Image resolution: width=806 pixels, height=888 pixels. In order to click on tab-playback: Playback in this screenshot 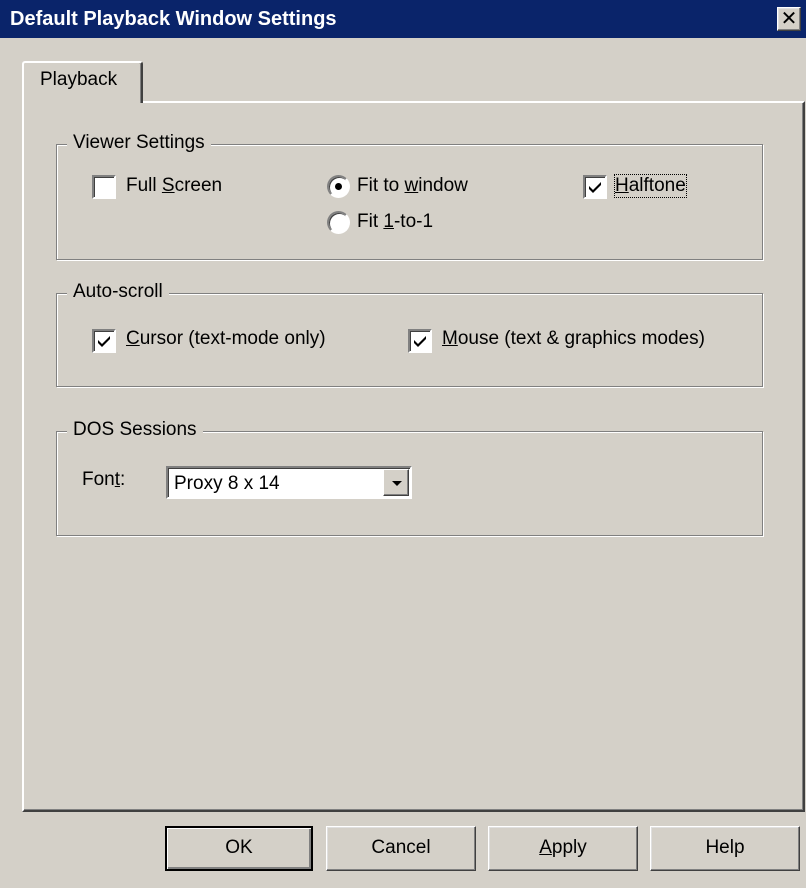, I will do `click(82, 82)`.